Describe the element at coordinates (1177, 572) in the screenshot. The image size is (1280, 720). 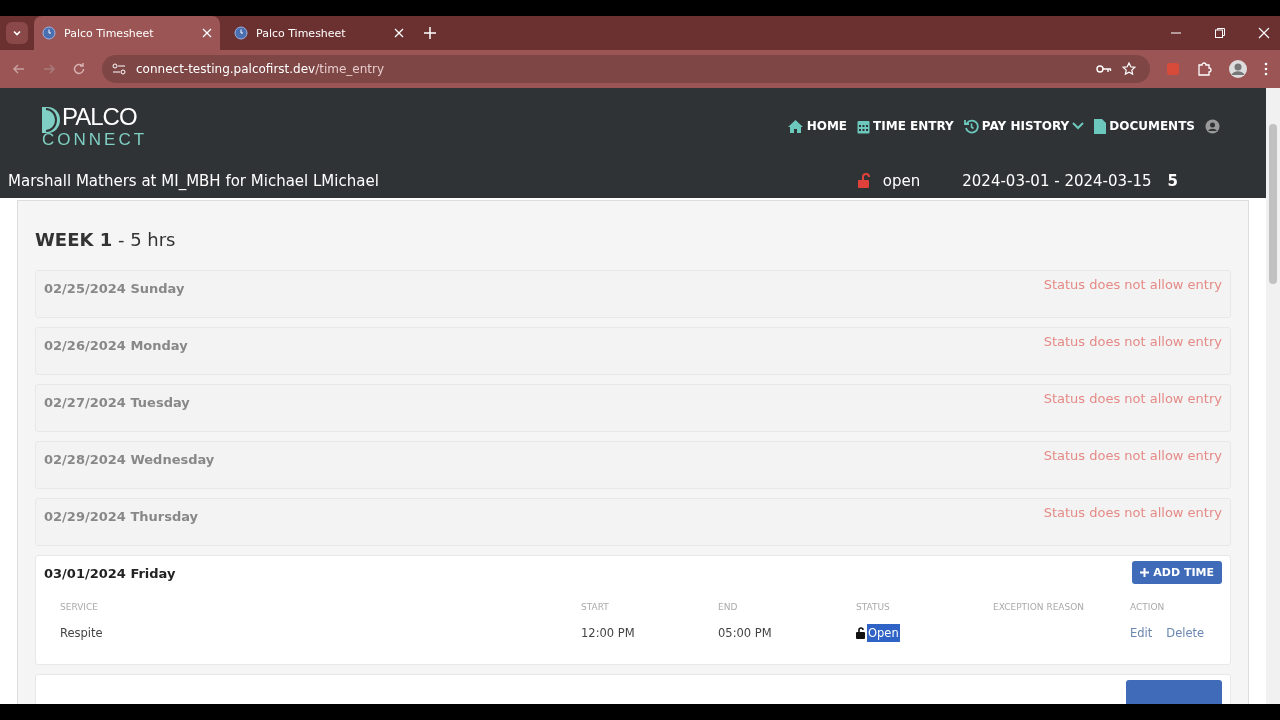
I see `add-time-button: ADD TIME` at that location.